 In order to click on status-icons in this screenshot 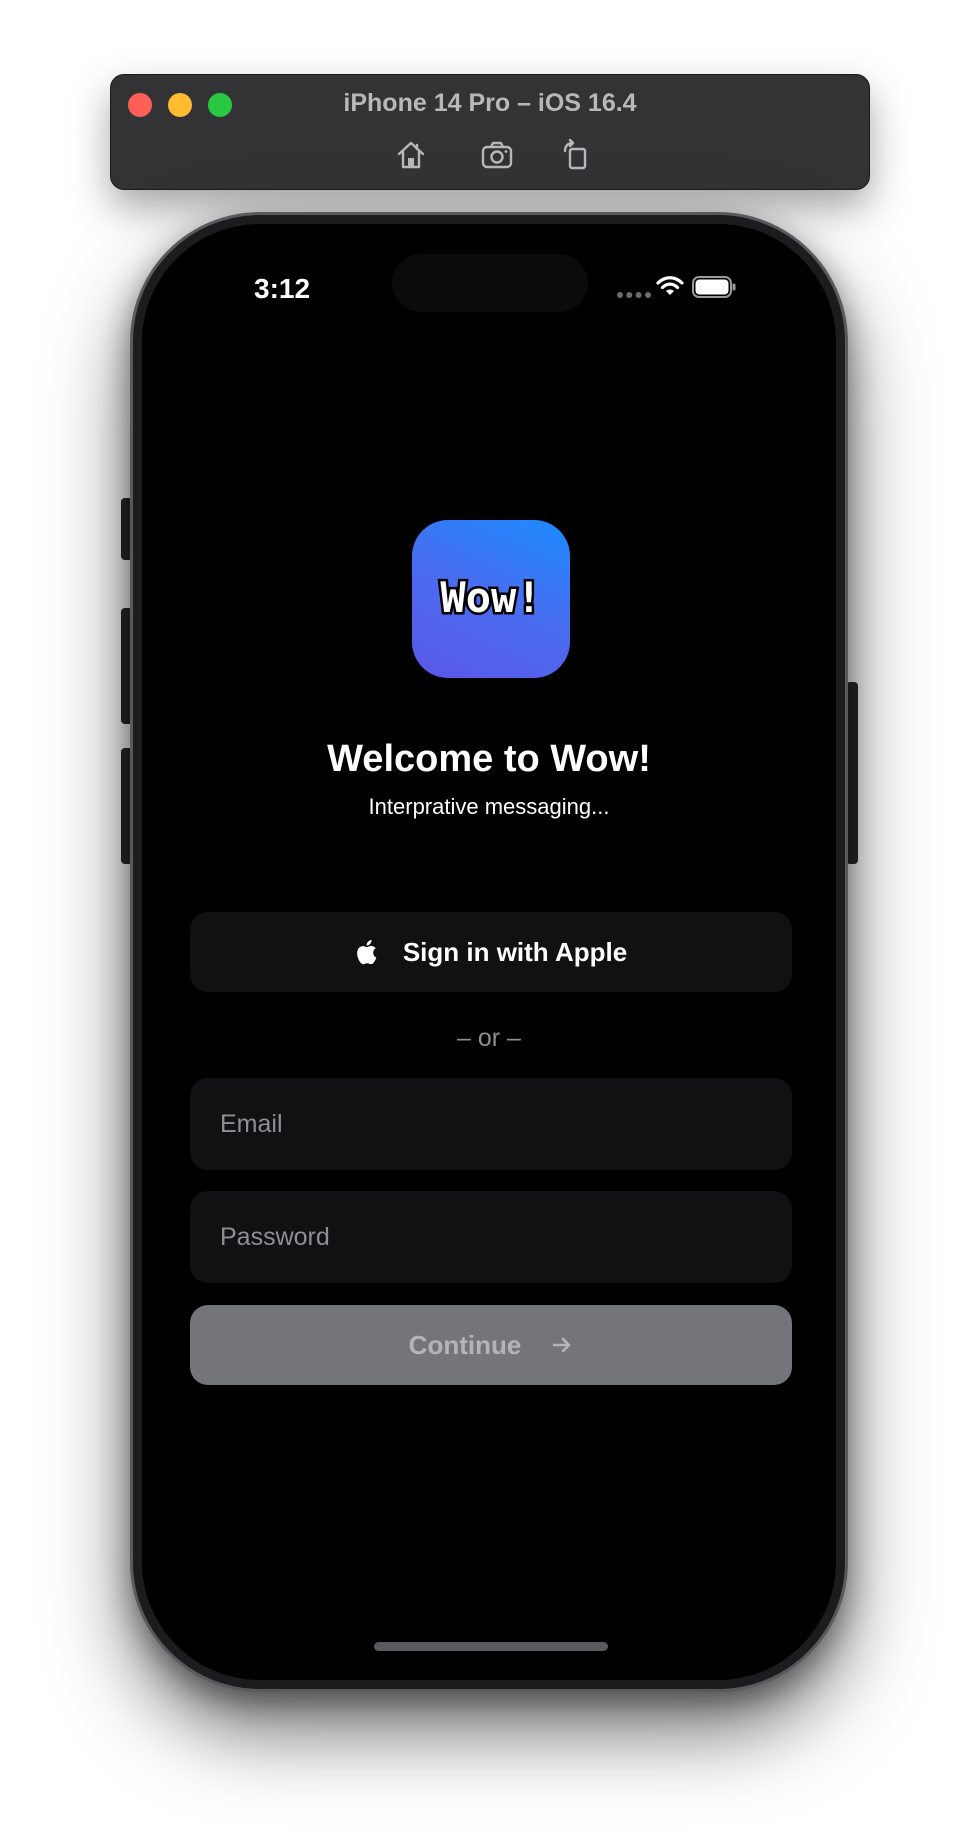, I will do `click(666, 289)`.